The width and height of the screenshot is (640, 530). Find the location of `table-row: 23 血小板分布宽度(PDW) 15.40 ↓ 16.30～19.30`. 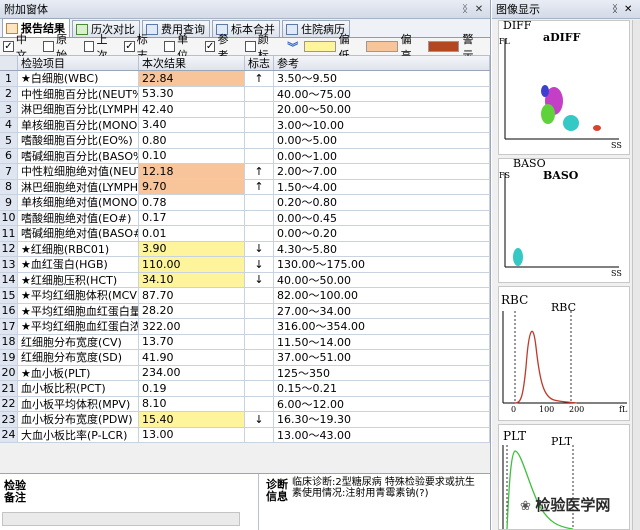

table-row: 23 血小板分布宽度(PDW) 15.40 ↓ 16.30～19.30 is located at coordinates (245, 420).